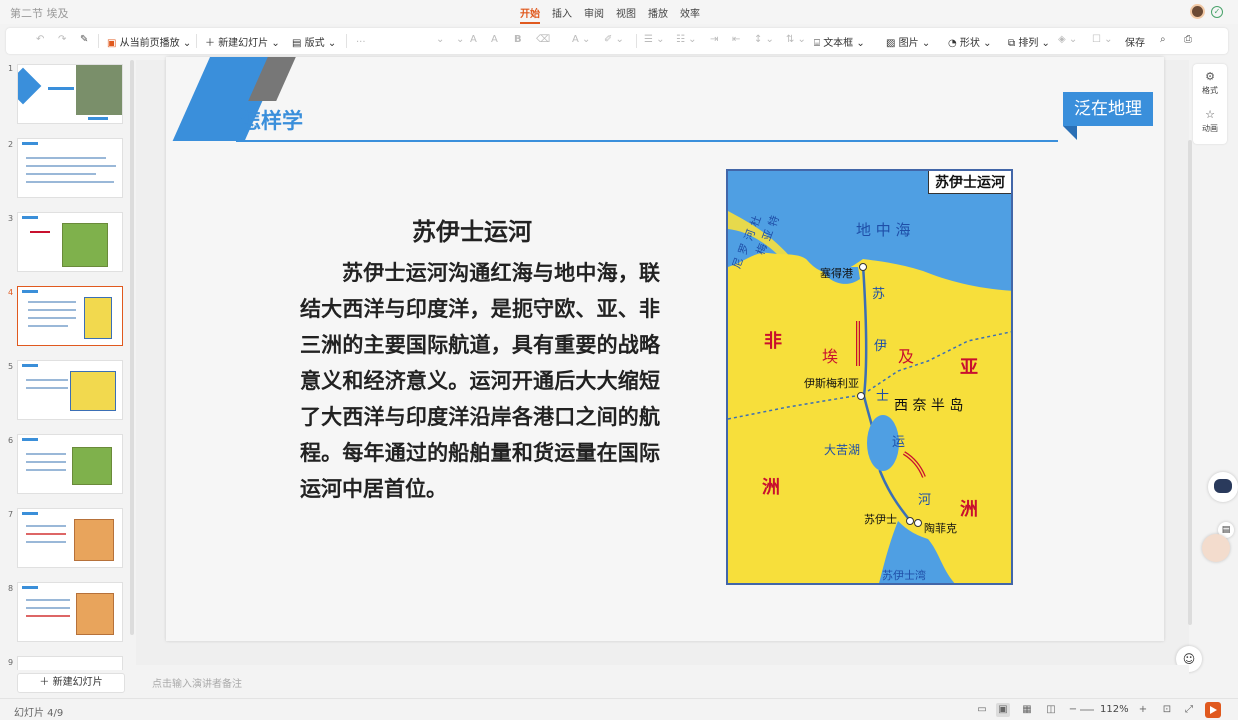  I want to click on play-icon: ▣, so click(112, 43).